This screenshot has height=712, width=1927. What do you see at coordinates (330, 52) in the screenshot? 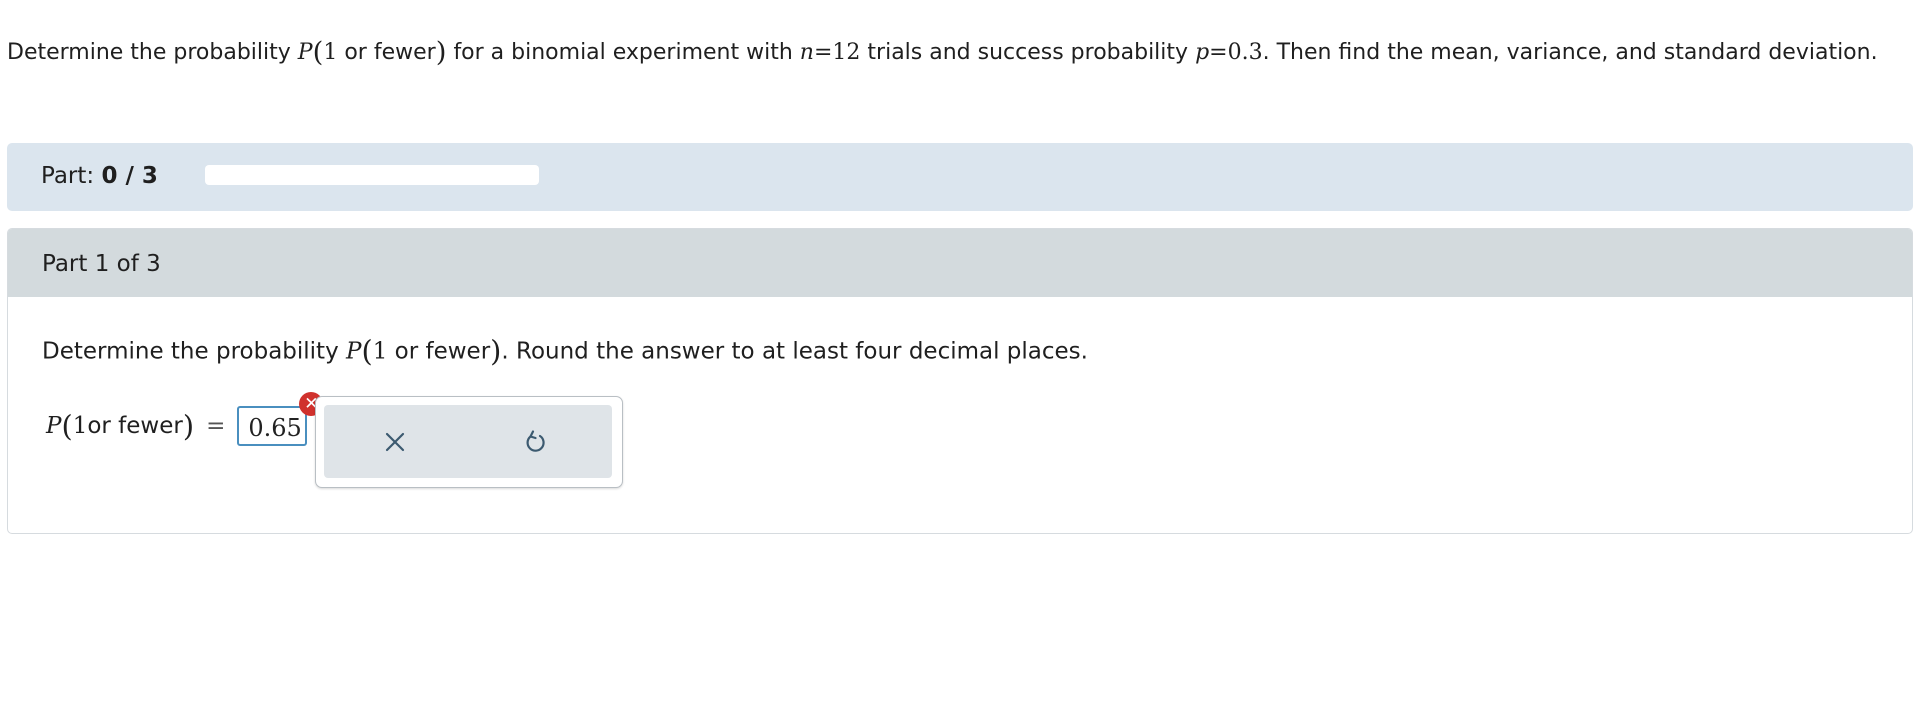
I see `prob-arg-number: 1` at bounding box center [330, 52].